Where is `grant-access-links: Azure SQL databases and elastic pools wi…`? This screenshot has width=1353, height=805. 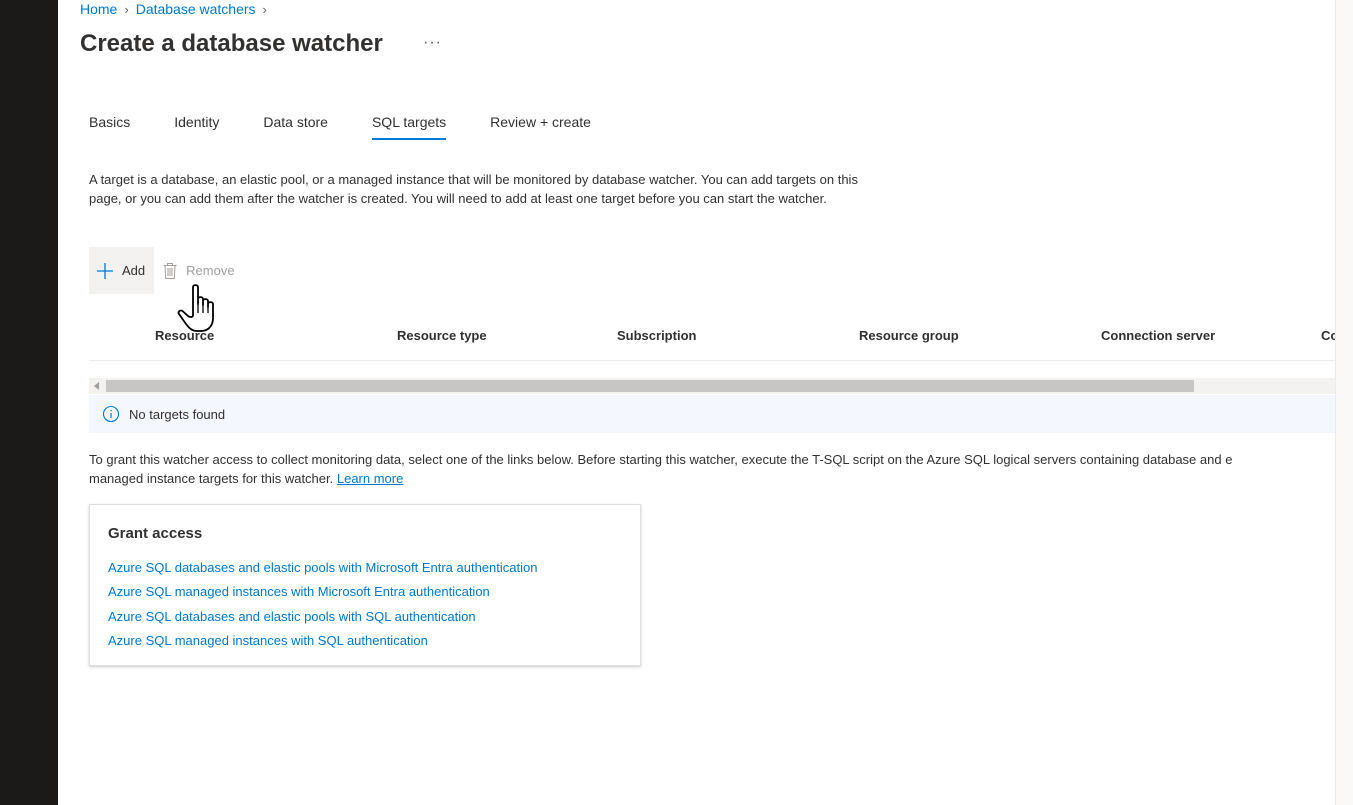 grant-access-links: Azure SQL databases and elastic pools wi… is located at coordinates (322, 605).